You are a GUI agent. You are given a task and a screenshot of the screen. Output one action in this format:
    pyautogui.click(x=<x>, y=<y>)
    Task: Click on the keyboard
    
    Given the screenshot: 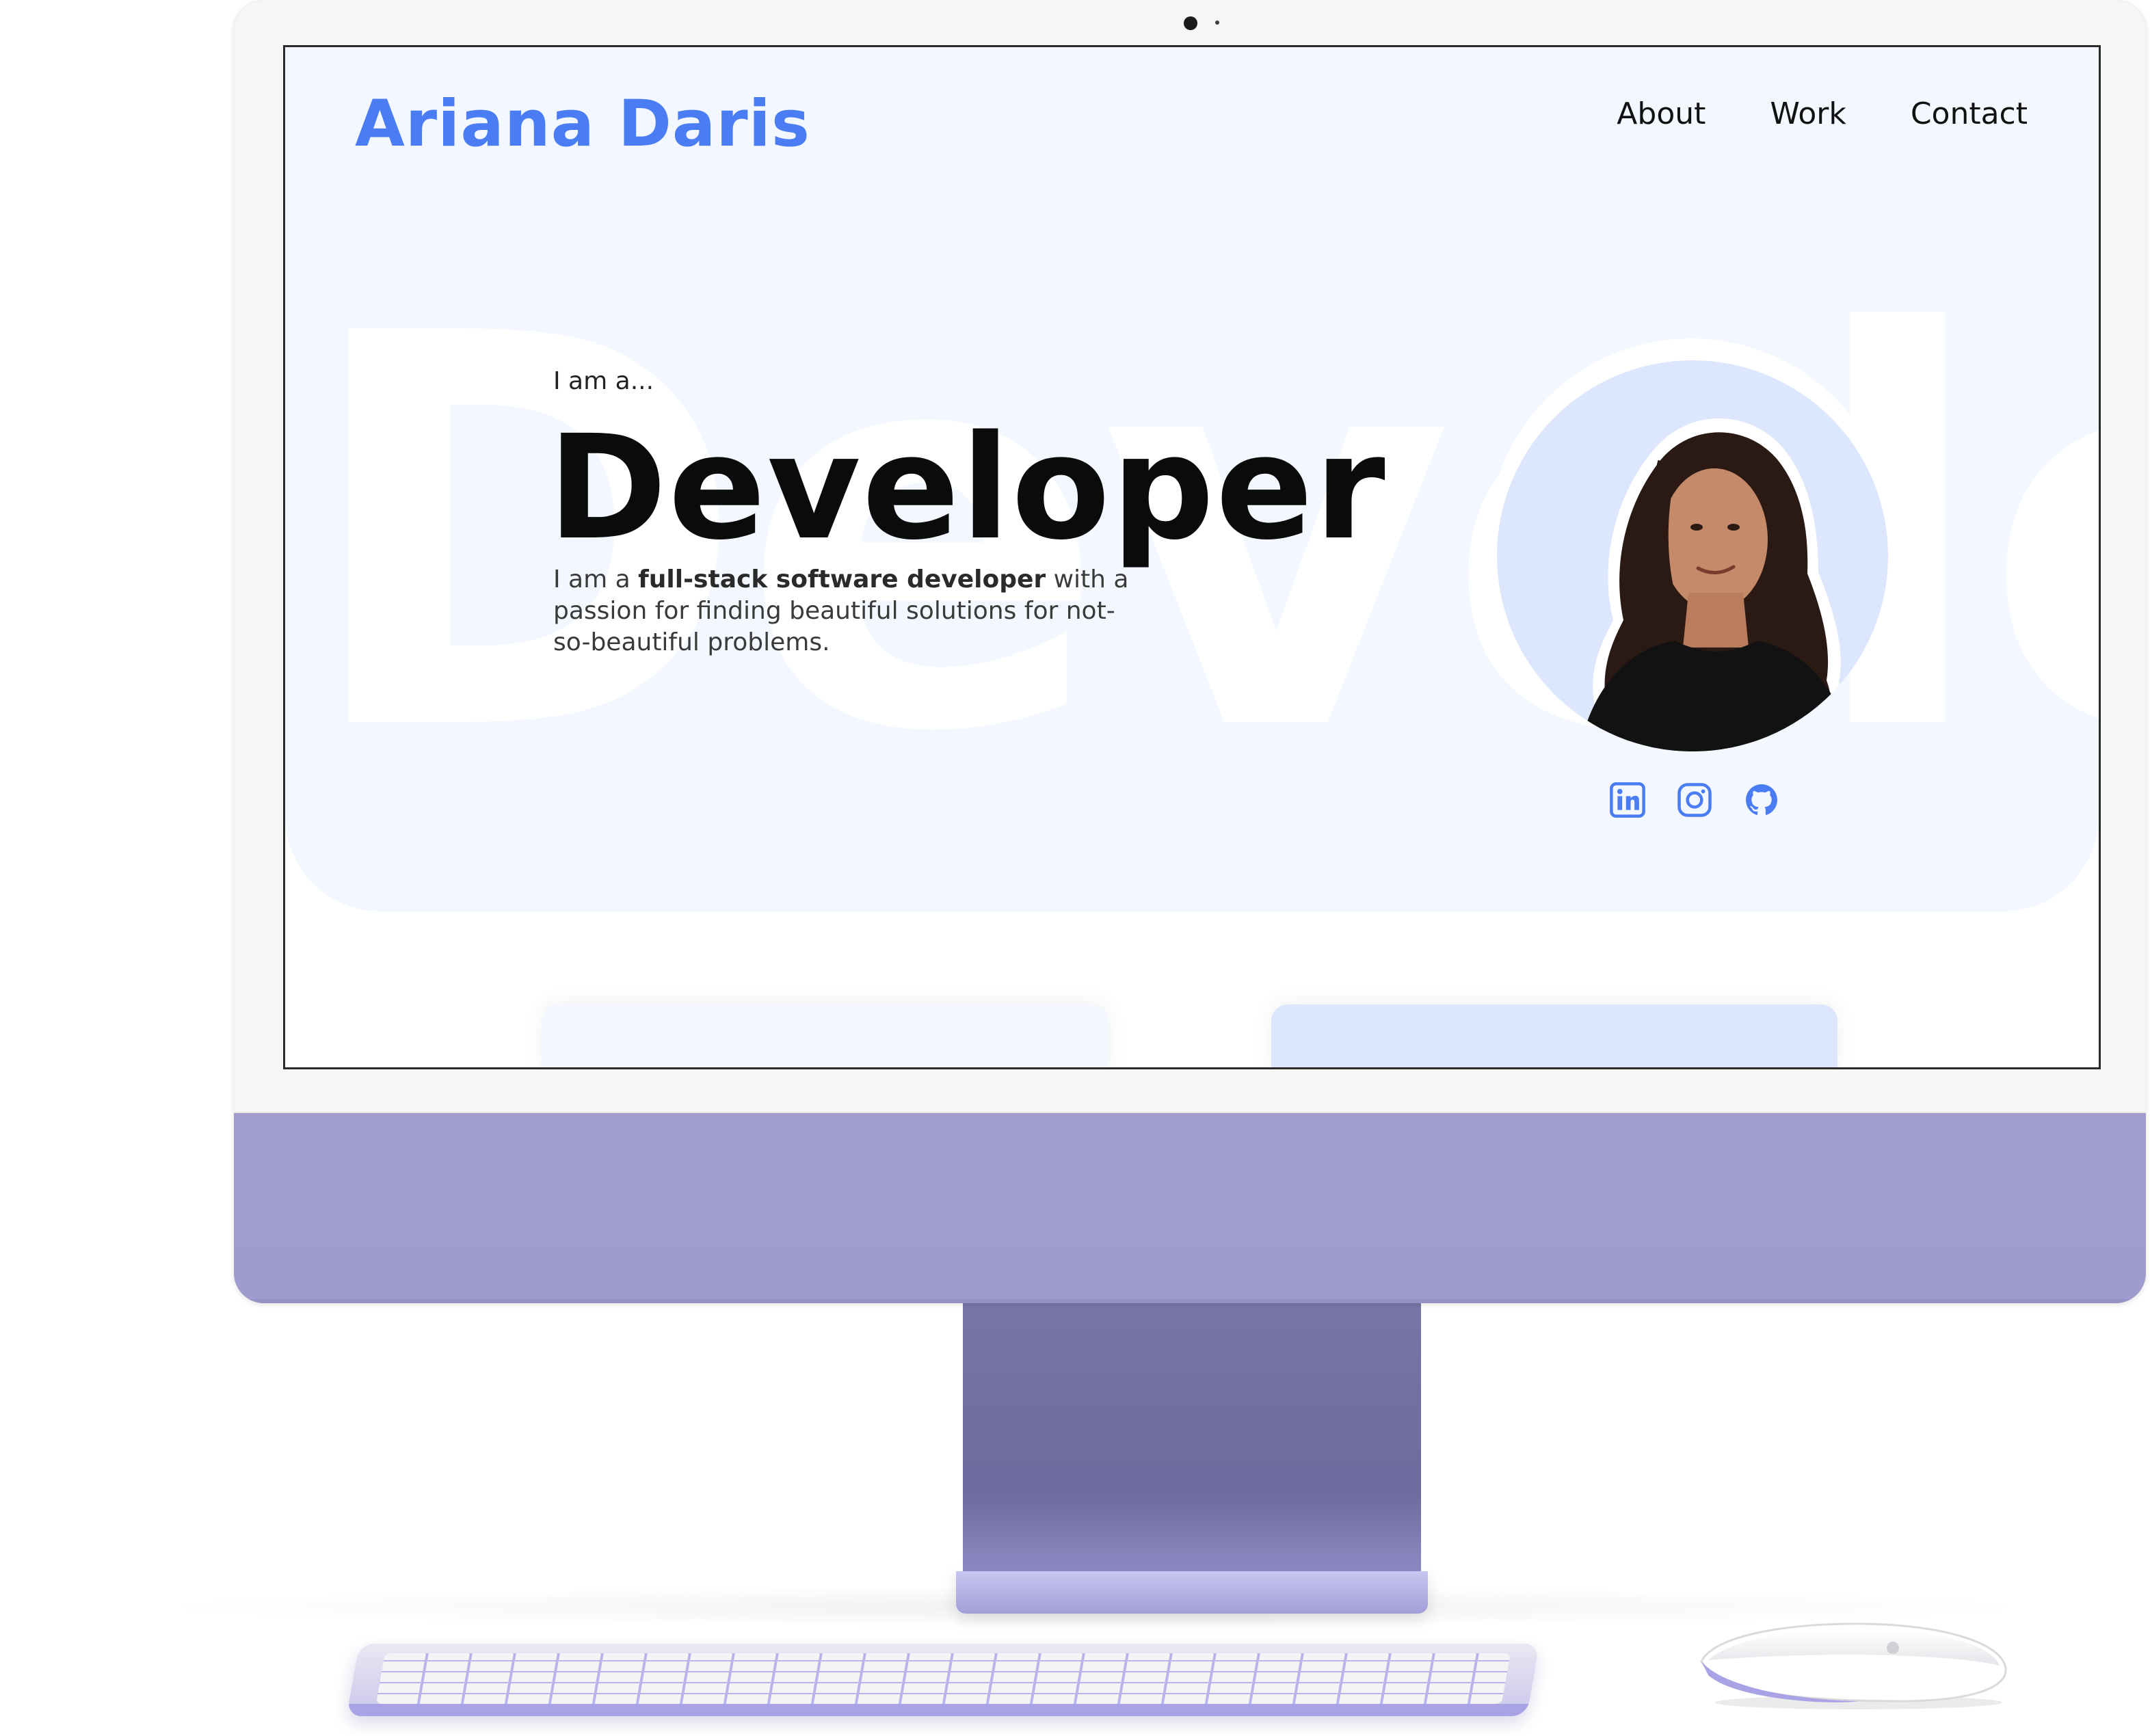 What is the action you would take?
    pyautogui.click(x=943, y=1680)
    